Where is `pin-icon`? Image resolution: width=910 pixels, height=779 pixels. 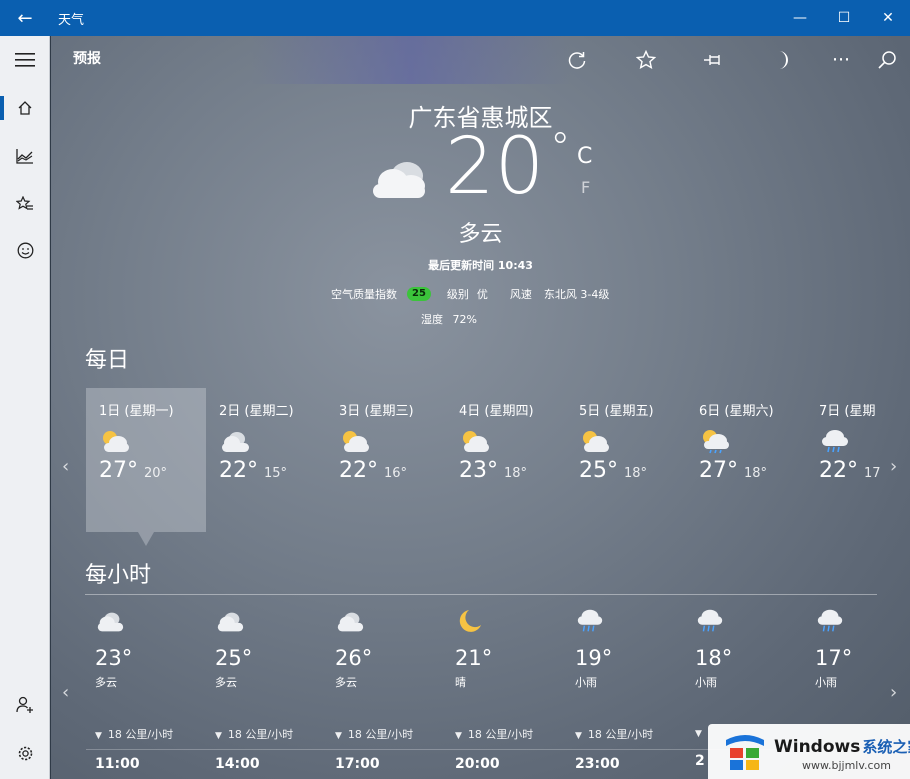
pin-icon is located at coordinates (712, 60).